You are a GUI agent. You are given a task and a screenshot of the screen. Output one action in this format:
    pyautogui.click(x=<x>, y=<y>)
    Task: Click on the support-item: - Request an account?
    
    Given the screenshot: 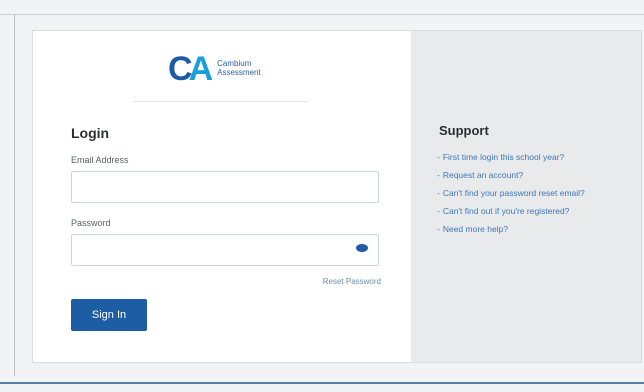 What is the action you would take?
    pyautogui.click(x=511, y=175)
    